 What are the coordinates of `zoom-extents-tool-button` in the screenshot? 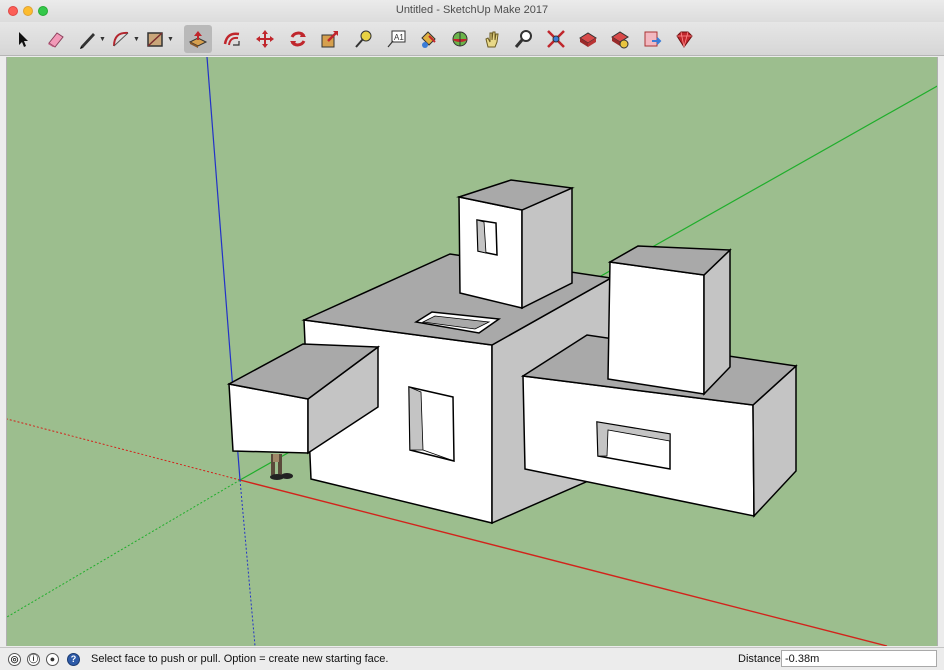 It's located at (556, 39).